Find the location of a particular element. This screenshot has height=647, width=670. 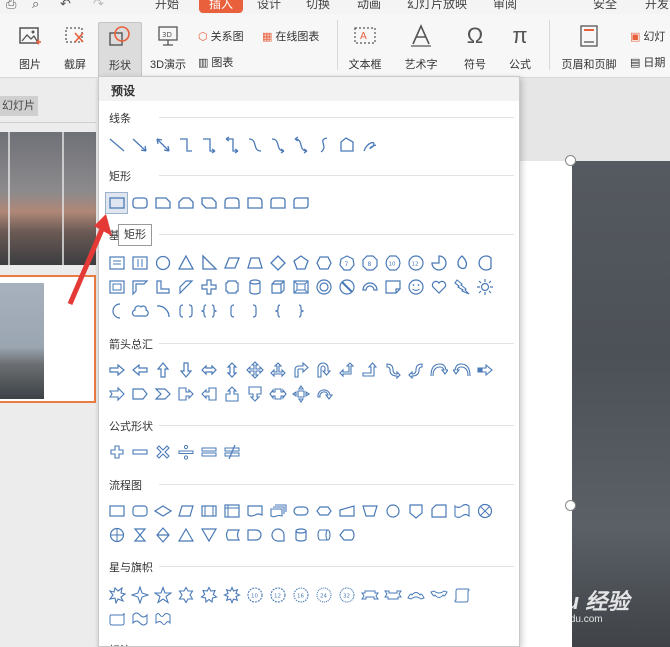

heart-shape is located at coordinates (438, 287).